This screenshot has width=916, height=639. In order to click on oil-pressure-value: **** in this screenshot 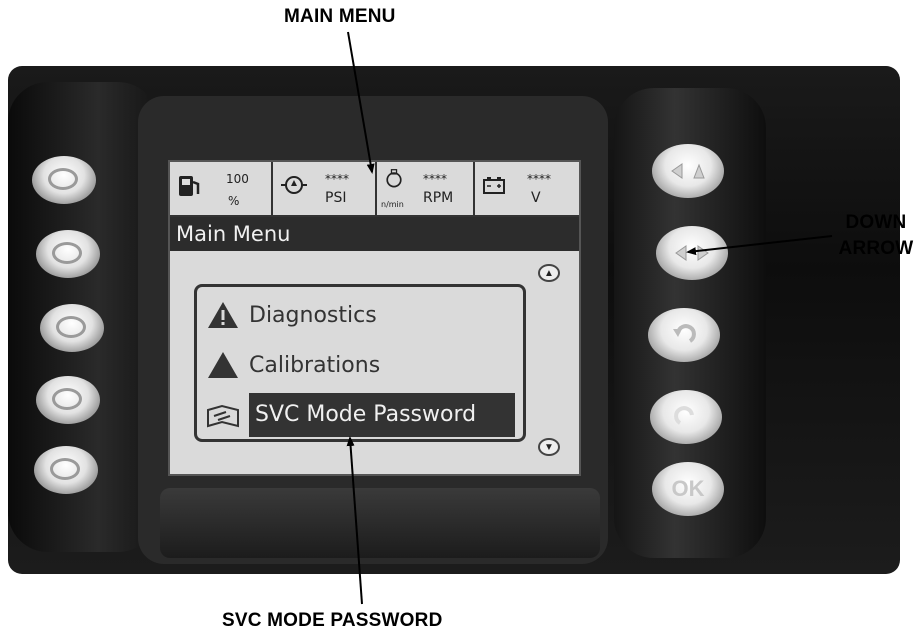, I will do `click(337, 179)`.